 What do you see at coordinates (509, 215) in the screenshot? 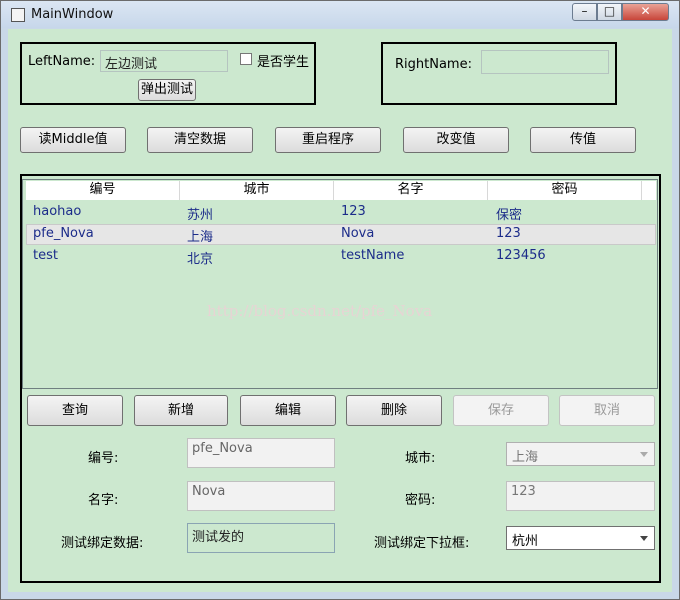
I see `cell-password: 保密` at bounding box center [509, 215].